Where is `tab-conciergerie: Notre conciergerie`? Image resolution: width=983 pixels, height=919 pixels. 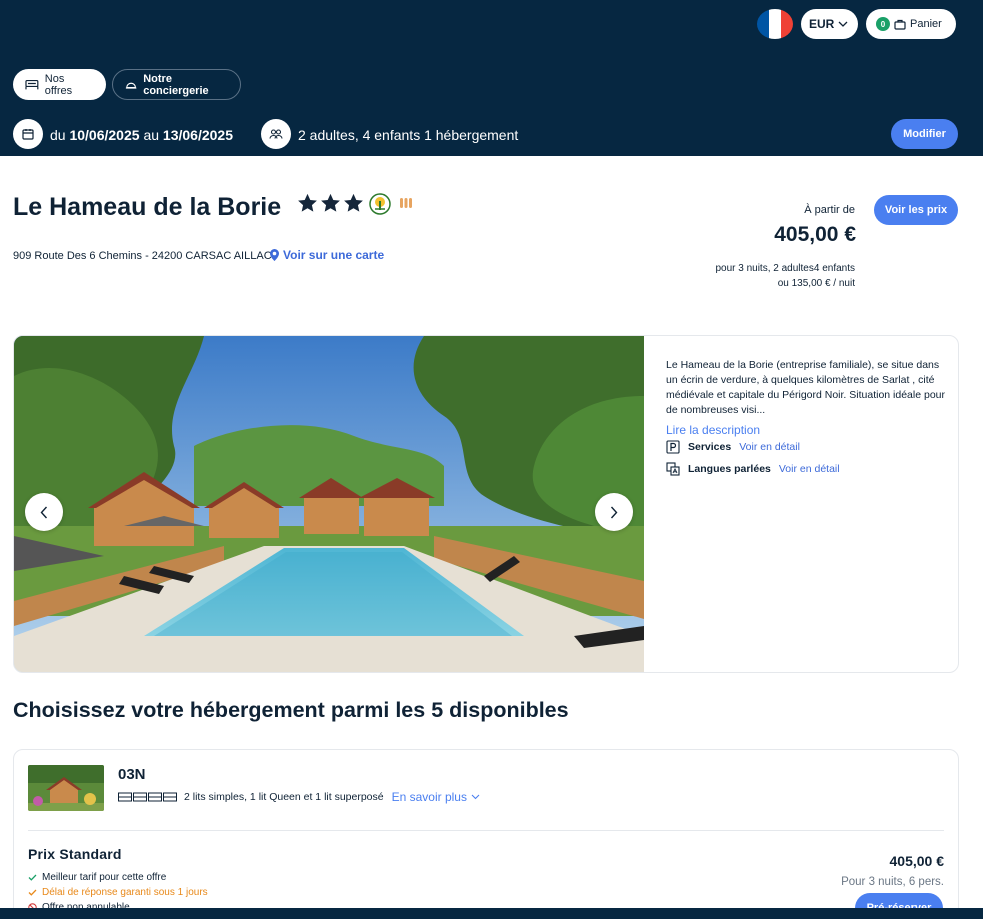 tab-conciergerie: Notre conciergerie is located at coordinates (176, 84).